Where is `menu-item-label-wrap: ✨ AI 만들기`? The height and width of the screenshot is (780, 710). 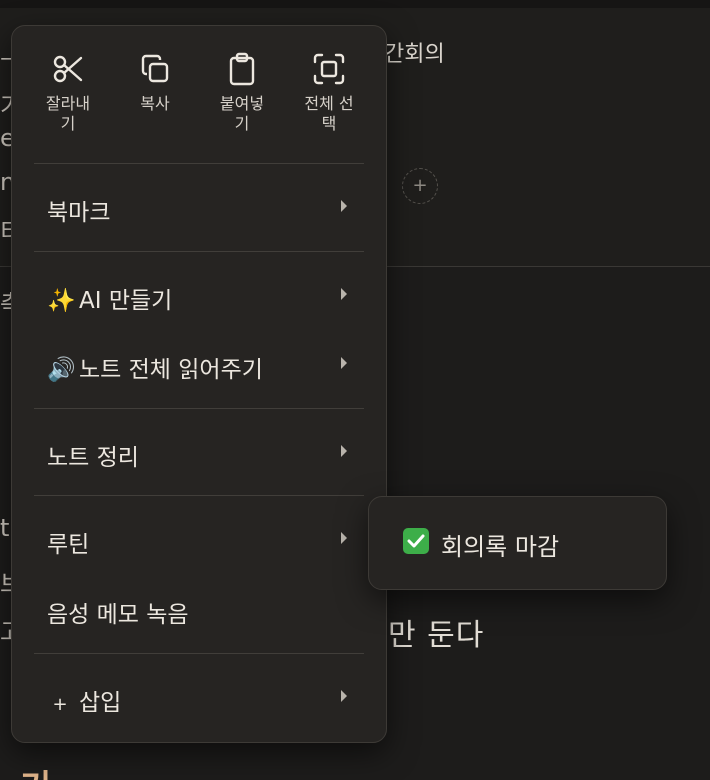 menu-item-label-wrap: ✨ AI 만들기 is located at coordinates (109, 298).